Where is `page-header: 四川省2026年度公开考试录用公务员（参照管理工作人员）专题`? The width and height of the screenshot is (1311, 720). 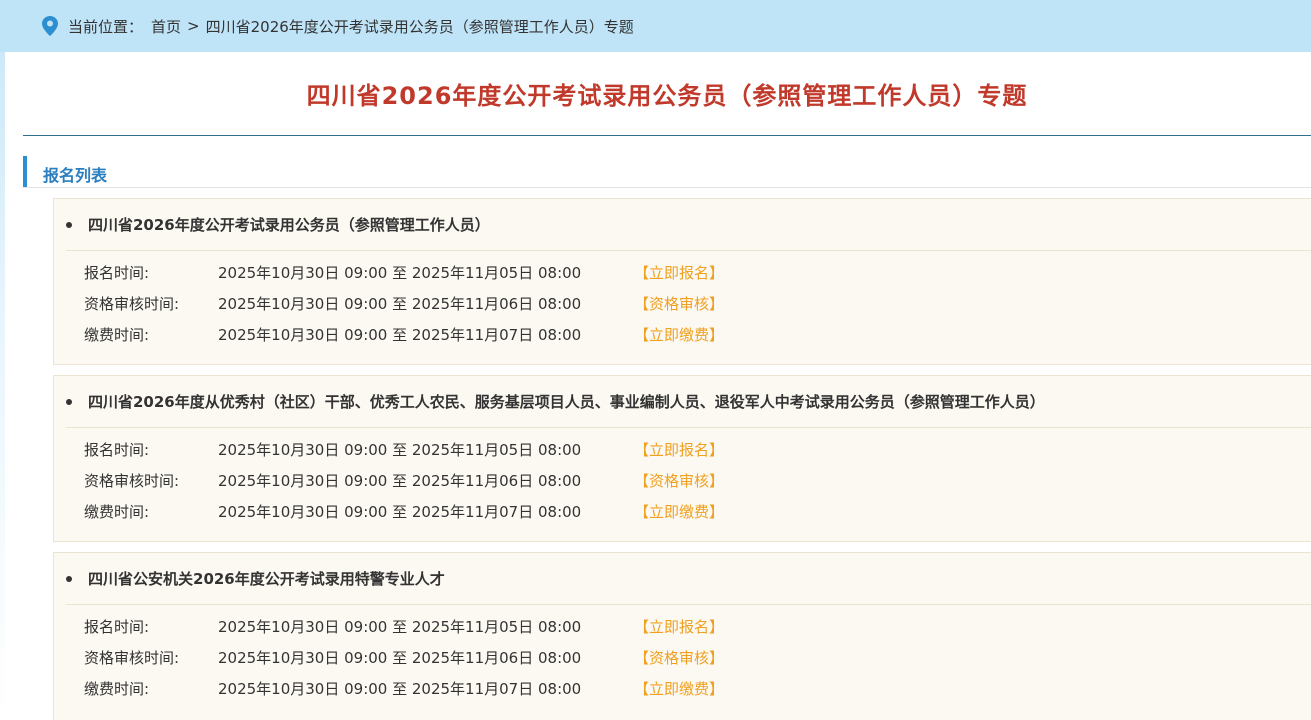 page-header: 四川省2026年度公开考试录用公务员（参照管理工作人员）专题 is located at coordinates (667, 94).